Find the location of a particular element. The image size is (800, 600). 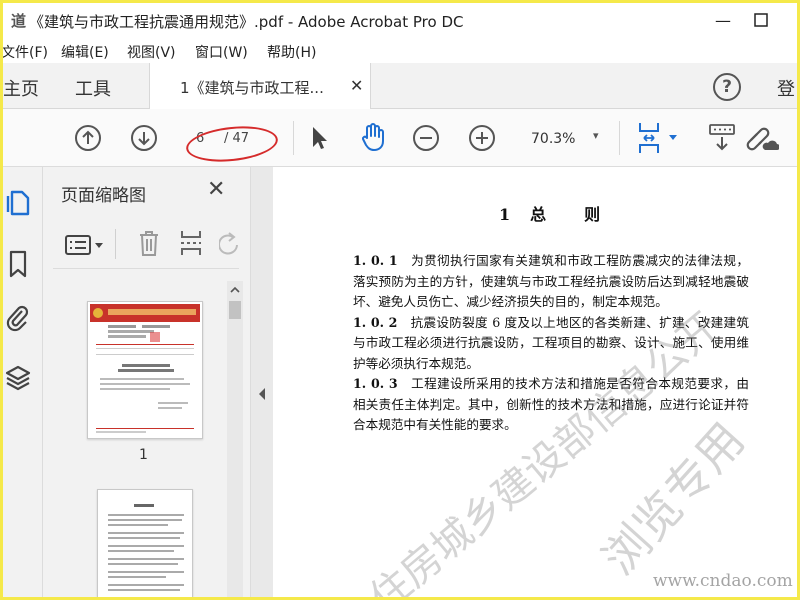

menu-edit: 编辑(E) is located at coordinates (85, 52).